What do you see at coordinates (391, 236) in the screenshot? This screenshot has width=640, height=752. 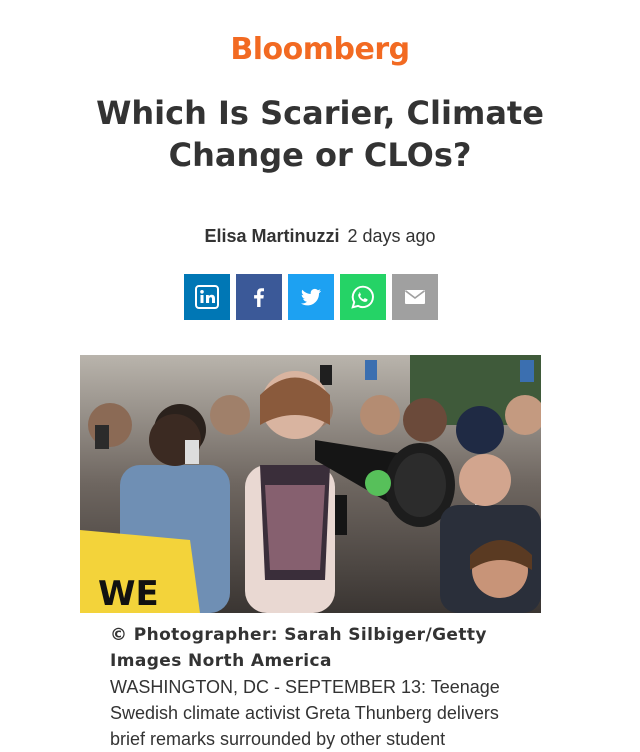 I see `publish-time: 2 days ago` at bounding box center [391, 236].